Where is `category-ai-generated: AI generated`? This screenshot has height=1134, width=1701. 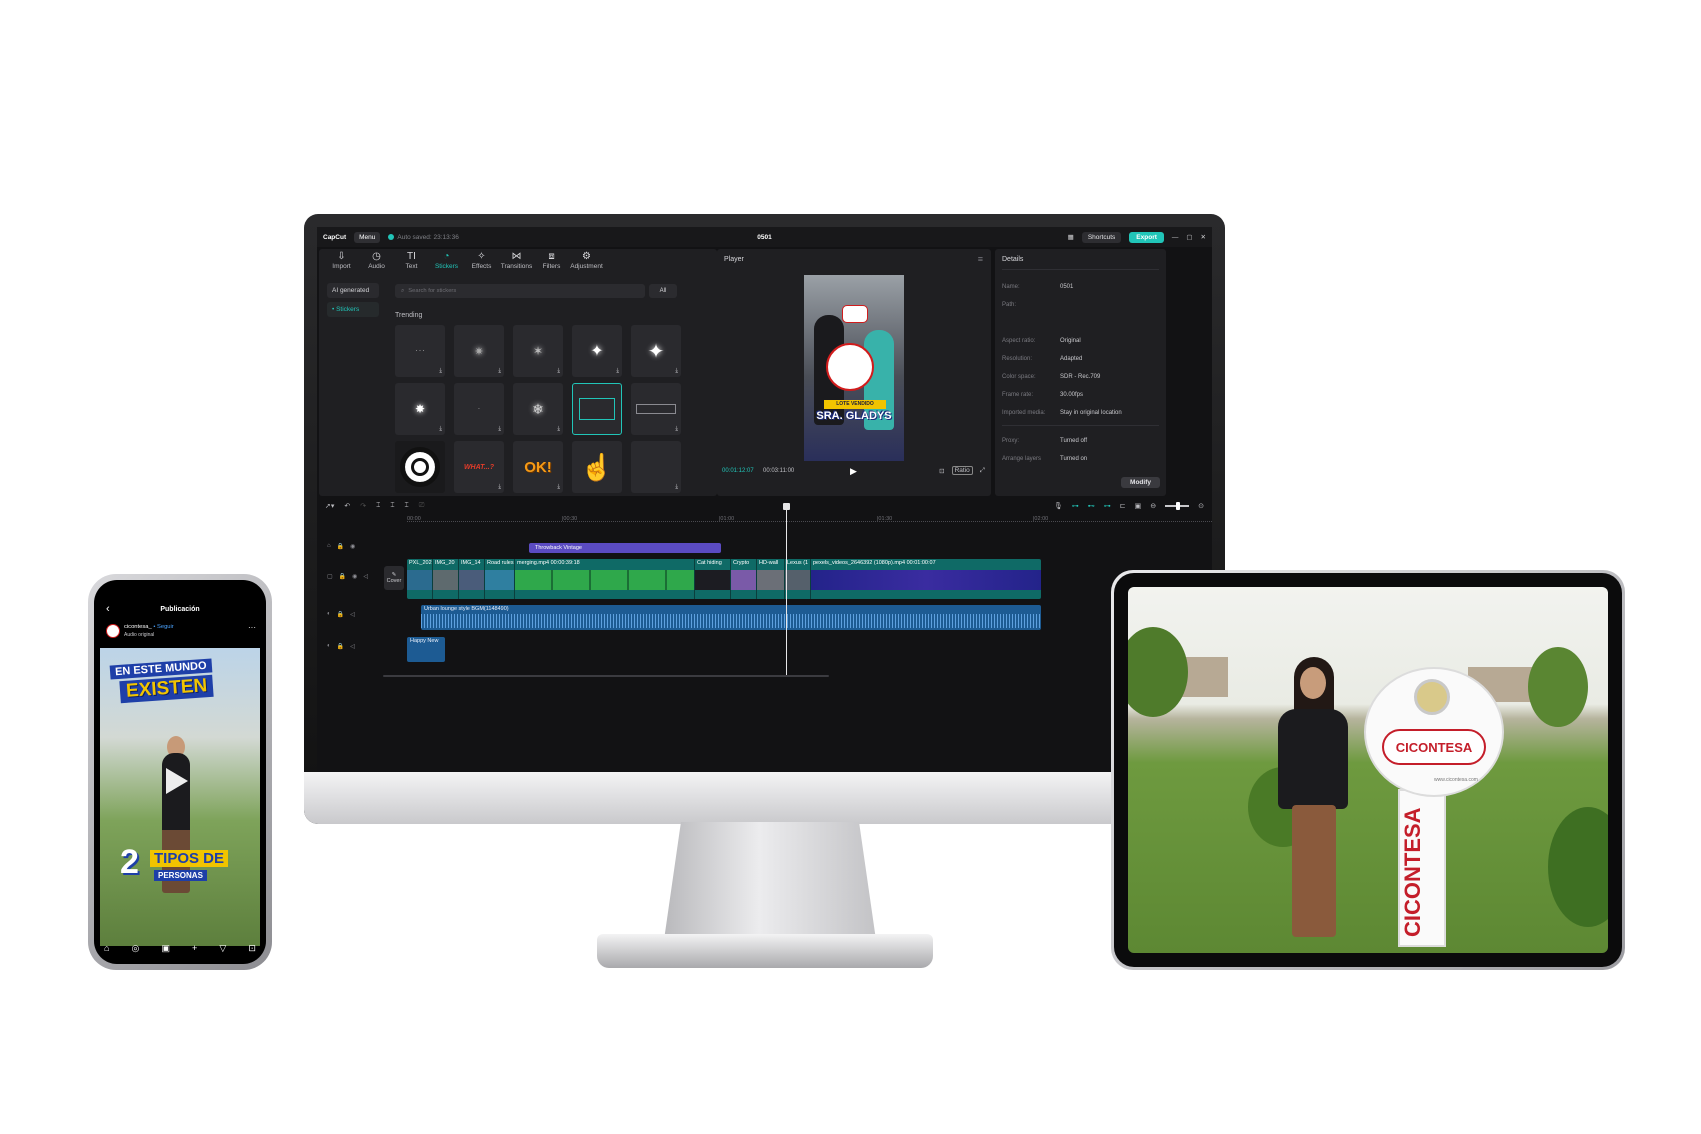 category-ai-generated: AI generated is located at coordinates (353, 290).